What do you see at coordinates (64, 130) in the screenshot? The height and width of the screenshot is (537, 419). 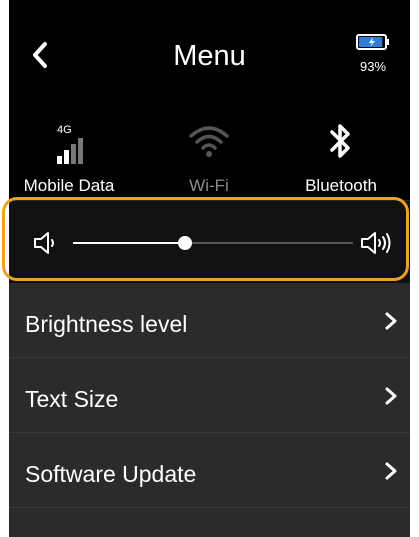 I see `network-badge: 4G` at bounding box center [64, 130].